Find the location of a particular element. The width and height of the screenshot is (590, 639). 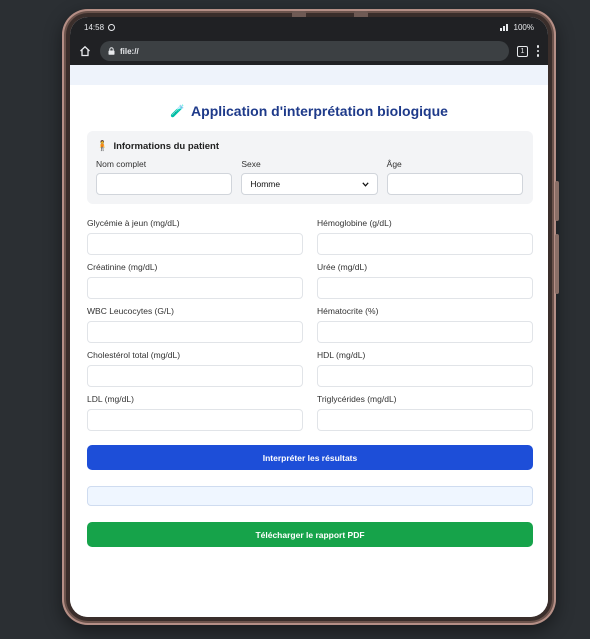

triglycerides-input is located at coordinates (425, 420).